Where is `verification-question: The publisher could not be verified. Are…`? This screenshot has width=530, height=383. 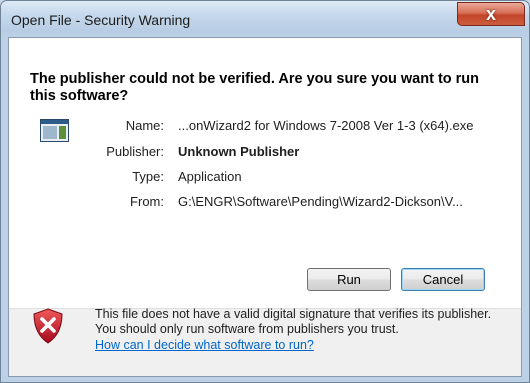
verification-question: The publisher could not be verified. Are… is located at coordinates (255, 87).